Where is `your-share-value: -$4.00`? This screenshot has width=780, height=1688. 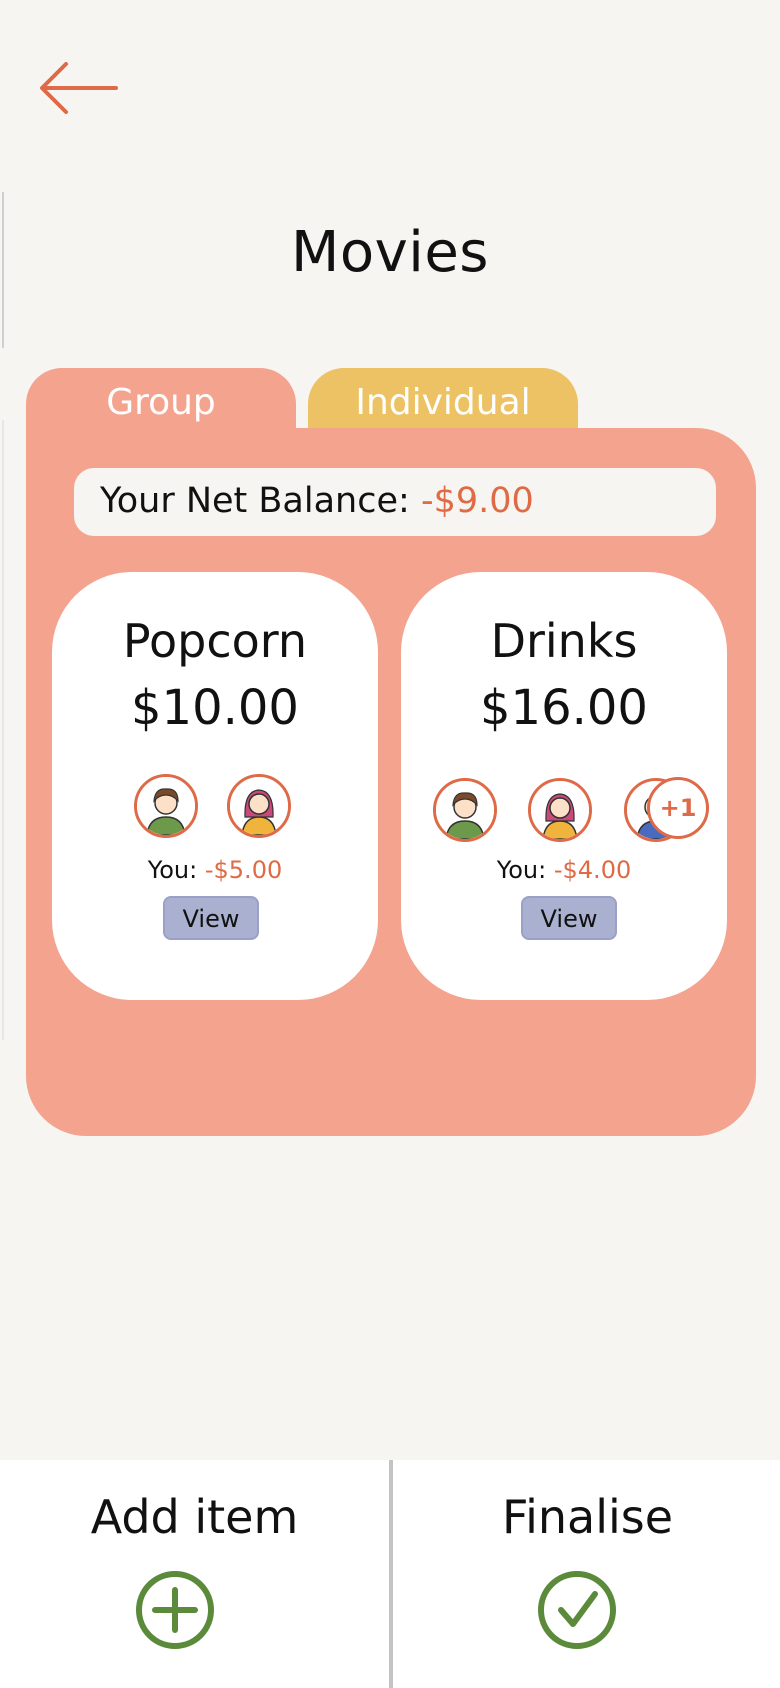
your-share-value: -$4.00 is located at coordinates (592, 870).